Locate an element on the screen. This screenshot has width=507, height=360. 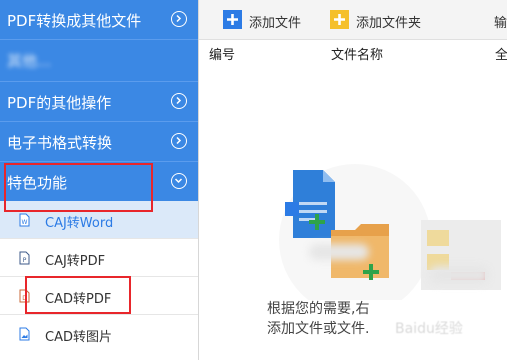
add-file-label: 添加文件 is located at coordinates (275, 23).